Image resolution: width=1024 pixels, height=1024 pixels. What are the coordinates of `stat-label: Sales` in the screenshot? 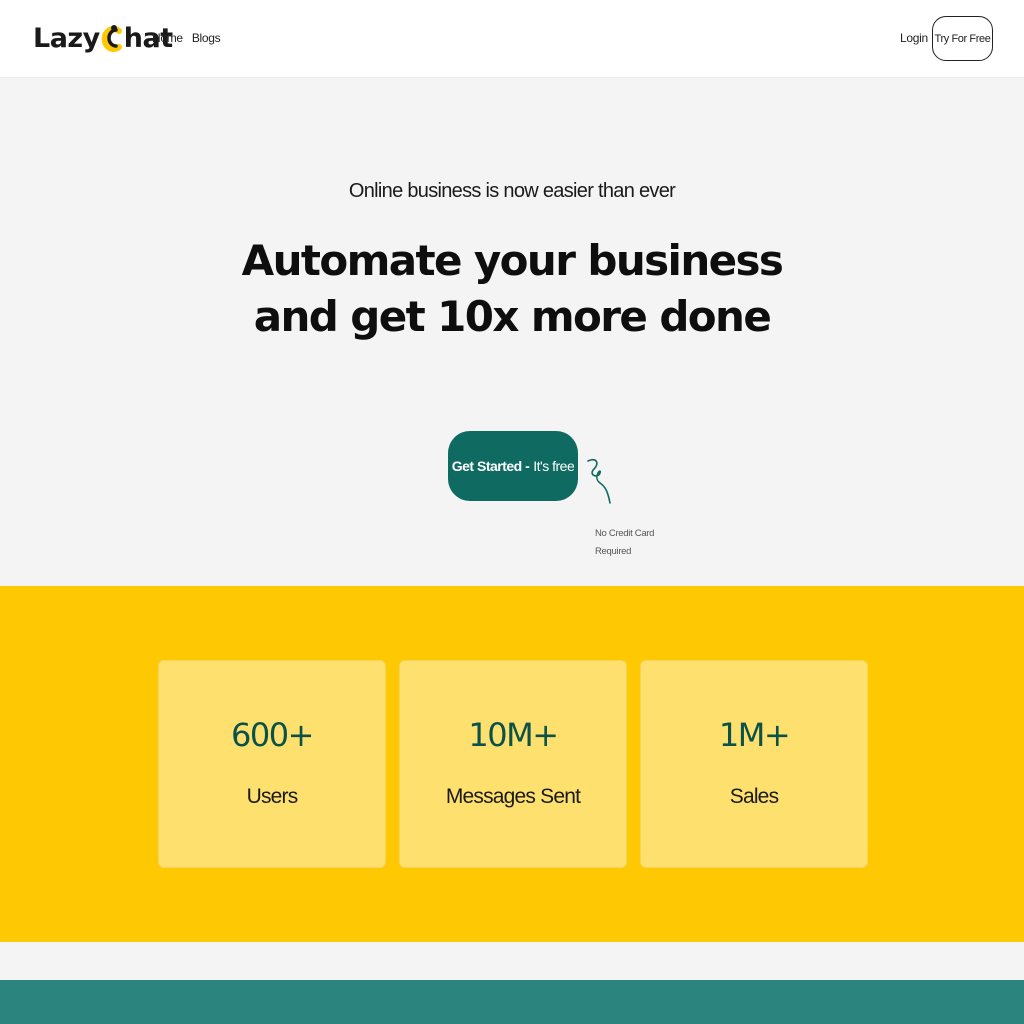 It's located at (754, 796).